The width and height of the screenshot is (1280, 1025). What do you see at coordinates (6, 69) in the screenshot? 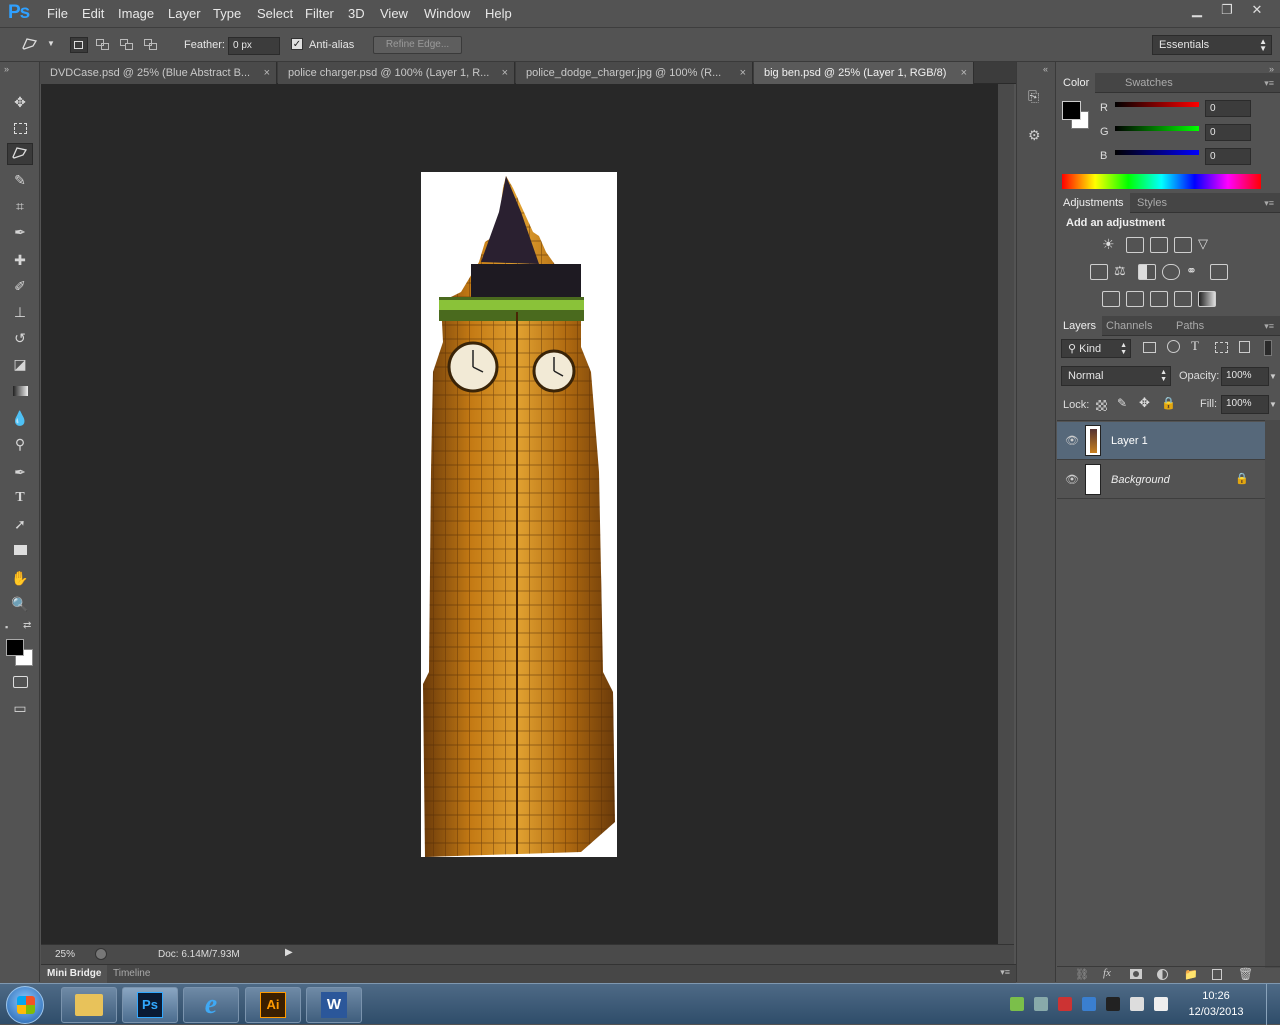
I see `collapse-toolbox-icon: »` at bounding box center [6, 69].